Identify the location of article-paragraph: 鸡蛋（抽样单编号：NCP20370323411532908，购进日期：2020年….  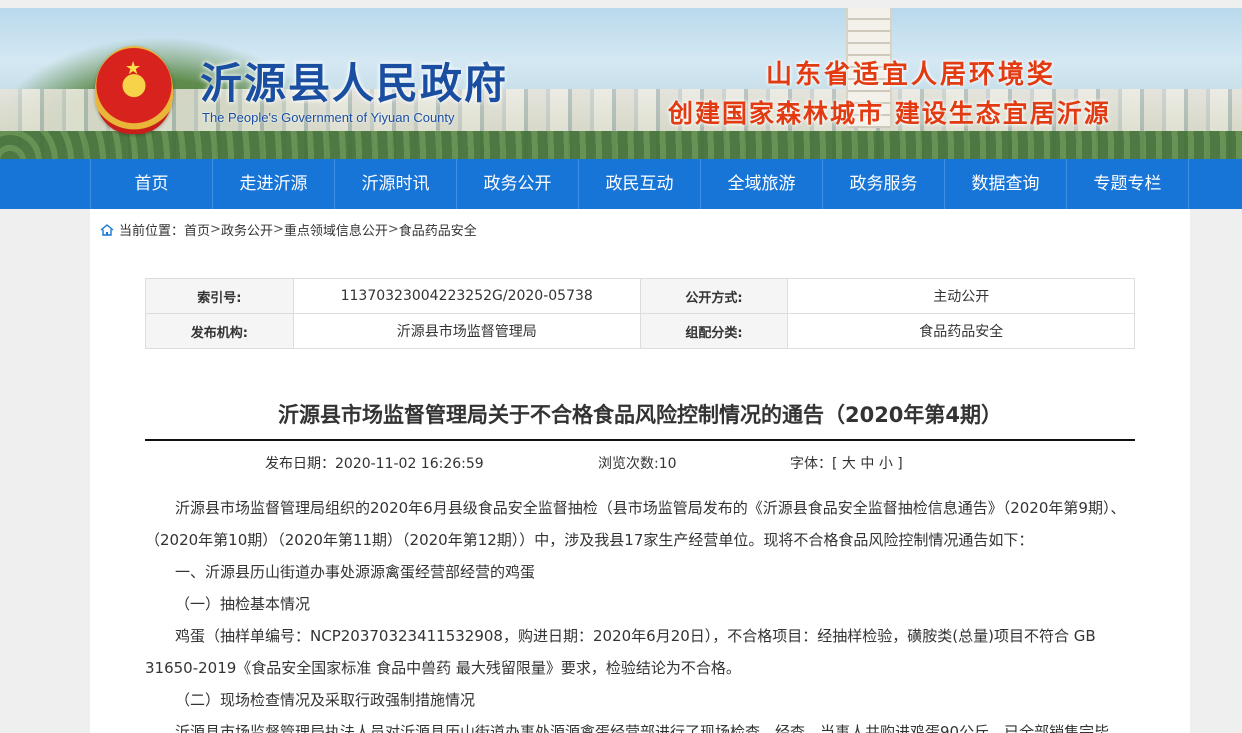
(620, 652).